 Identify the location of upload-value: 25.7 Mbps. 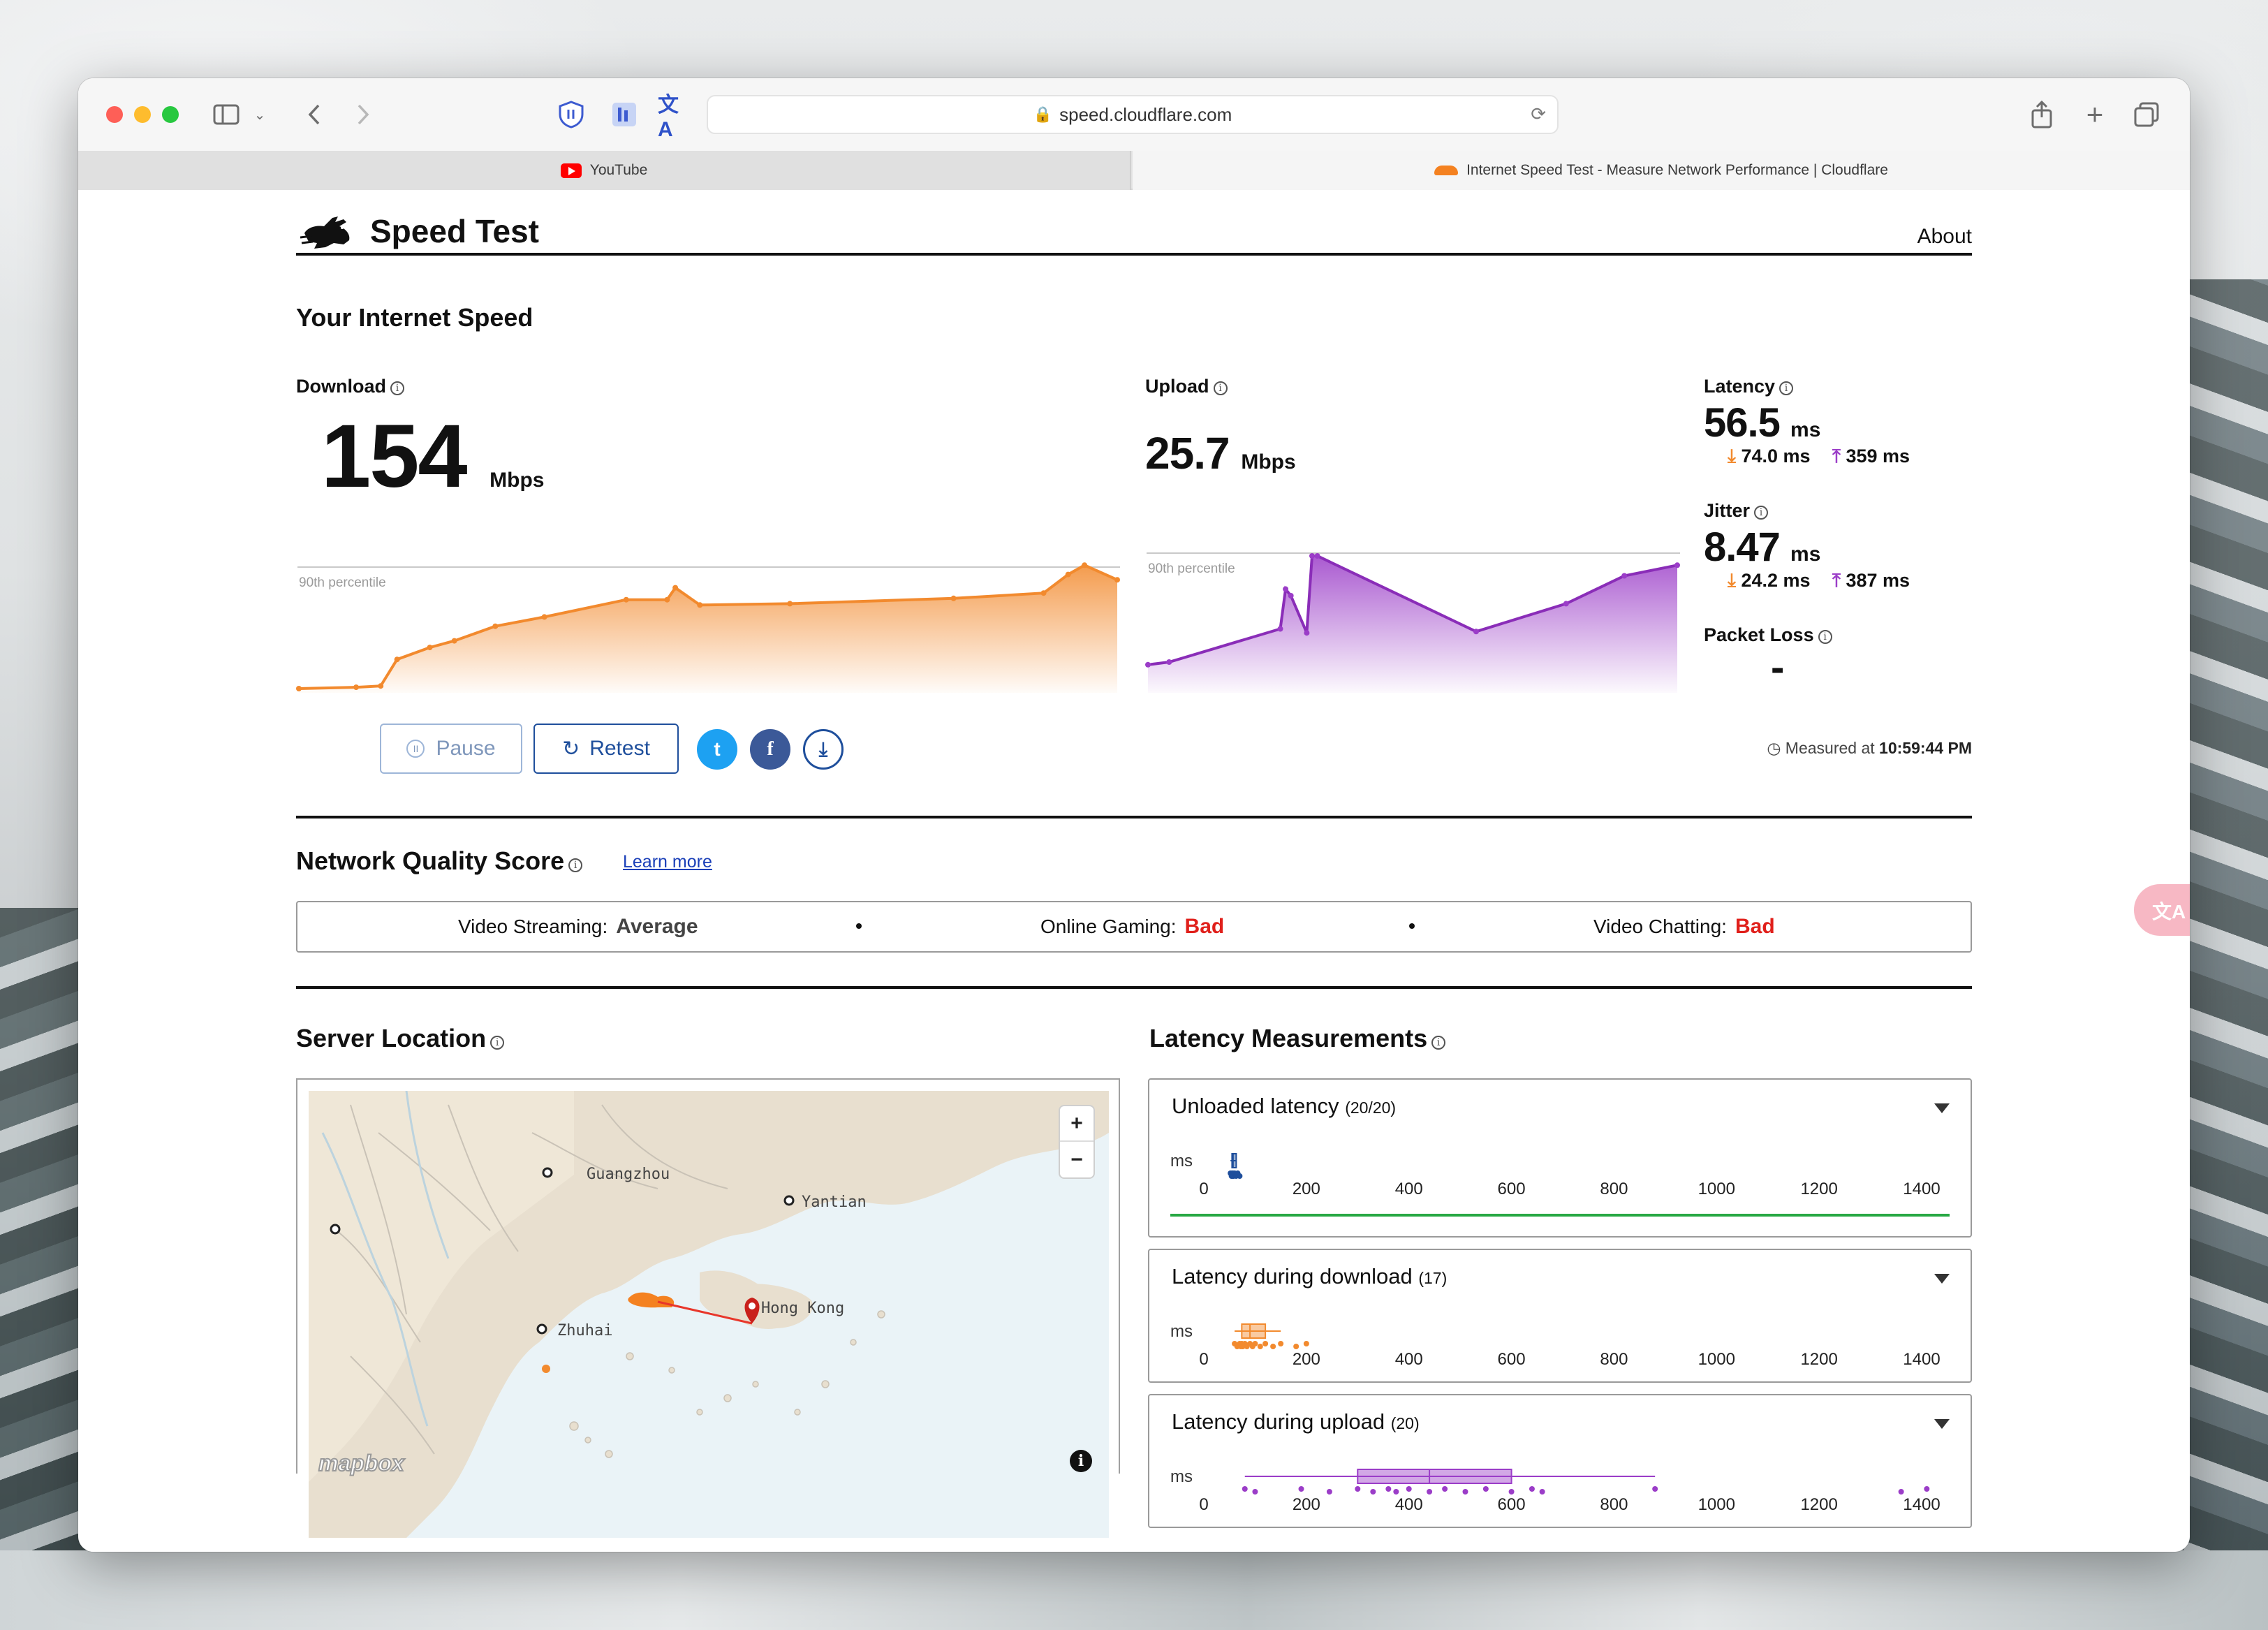
(1220, 453).